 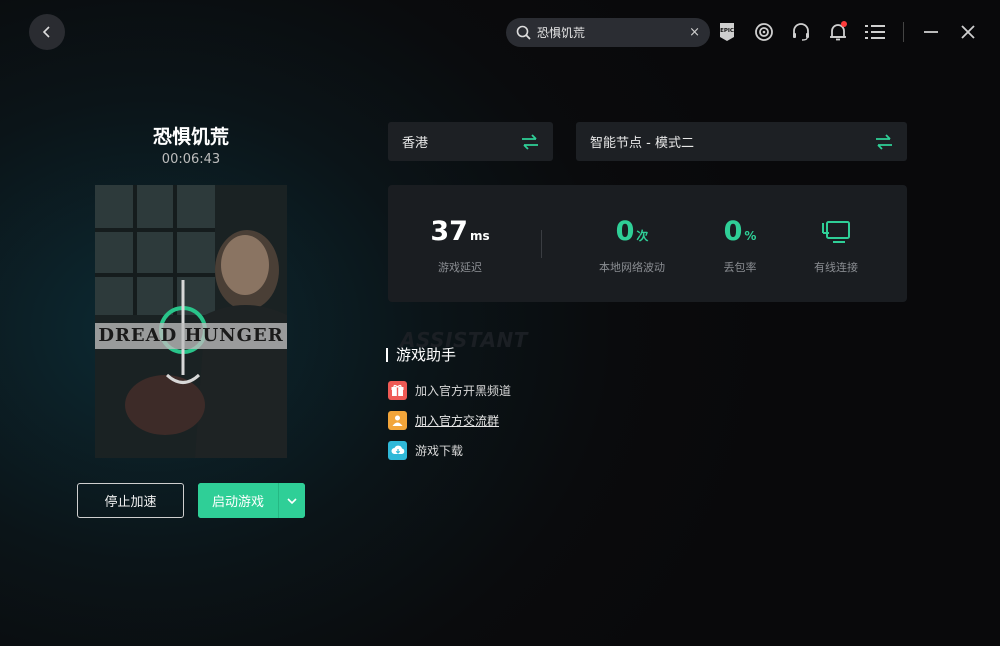 I want to click on latency-value: 37, so click(x=449, y=231).